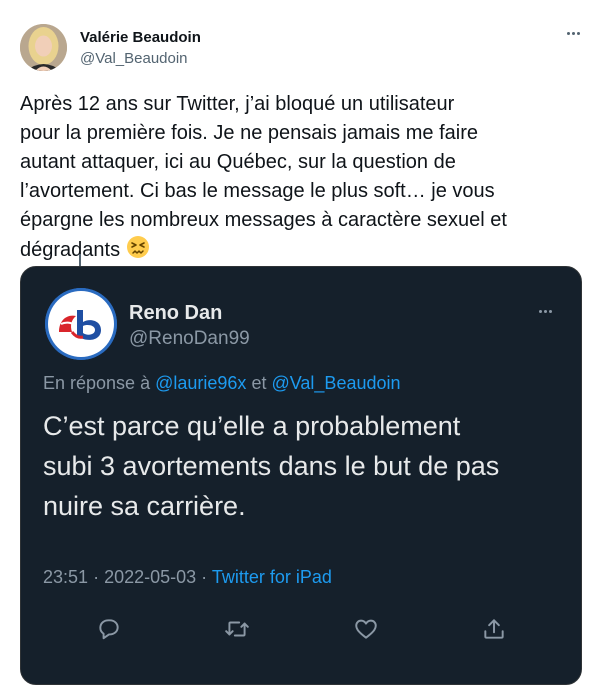  What do you see at coordinates (272, 577) in the screenshot?
I see `tweet-source: Twitter for iPad` at bounding box center [272, 577].